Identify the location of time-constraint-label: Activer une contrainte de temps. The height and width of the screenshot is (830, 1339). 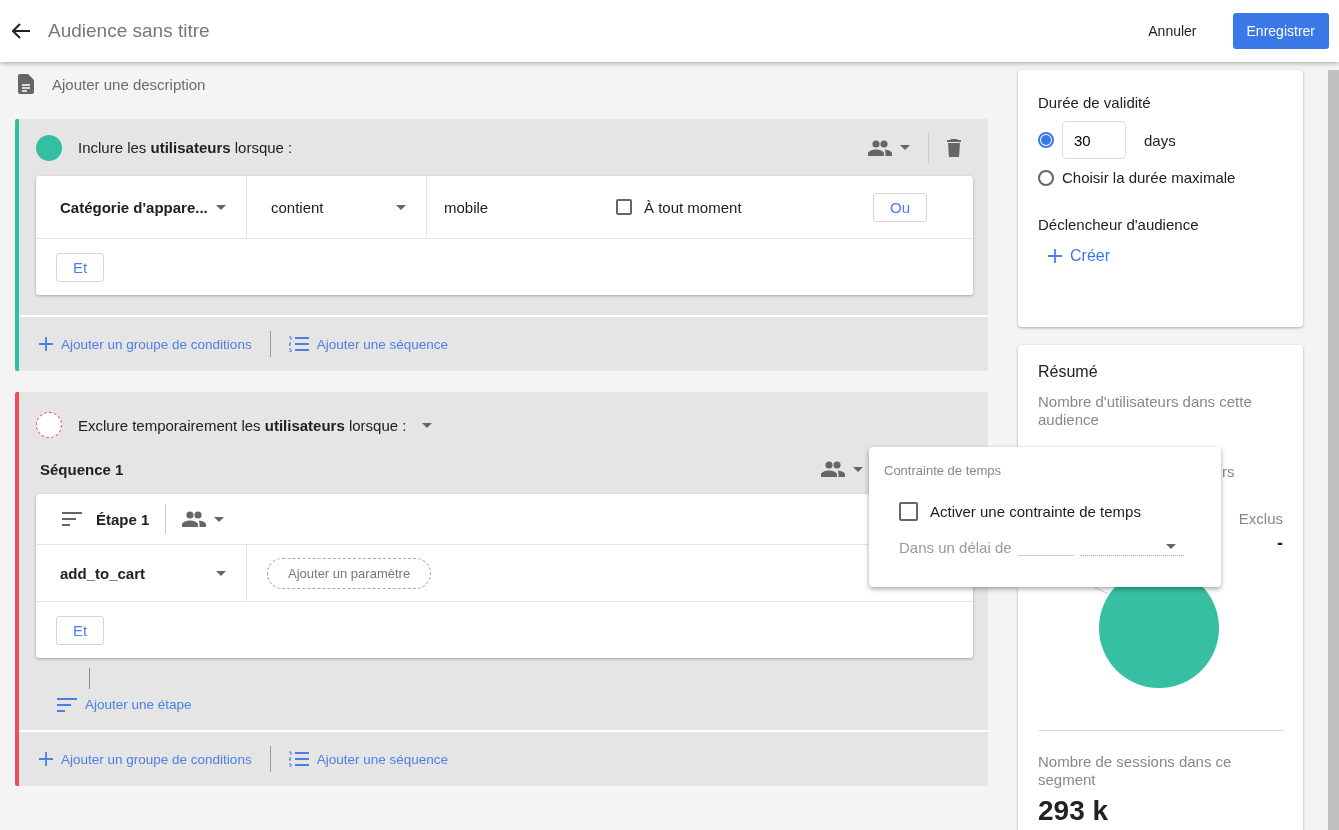
(1035, 511).